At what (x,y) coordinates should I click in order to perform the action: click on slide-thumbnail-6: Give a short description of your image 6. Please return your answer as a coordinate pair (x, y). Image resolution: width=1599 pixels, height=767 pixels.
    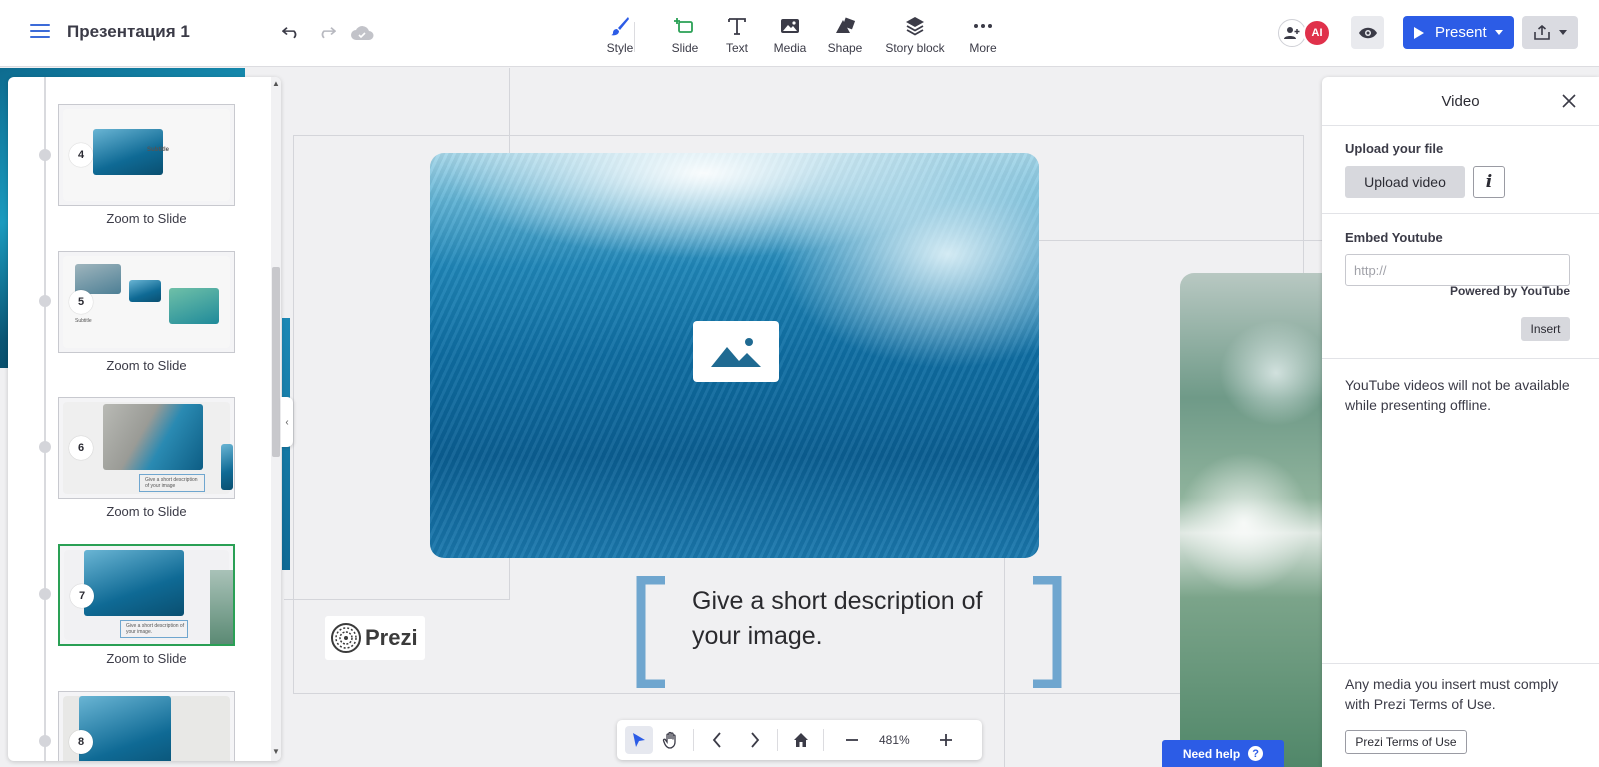
    Looking at the image, I should click on (146, 448).